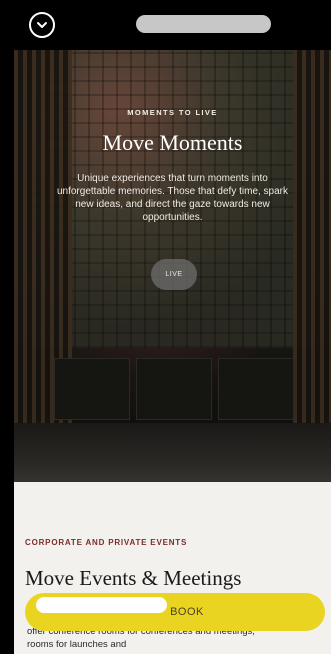 The width and height of the screenshot is (331, 654). What do you see at coordinates (101, 605) in the screenshot?
I see `redaction-overlay` at bounding box center [101, 605].